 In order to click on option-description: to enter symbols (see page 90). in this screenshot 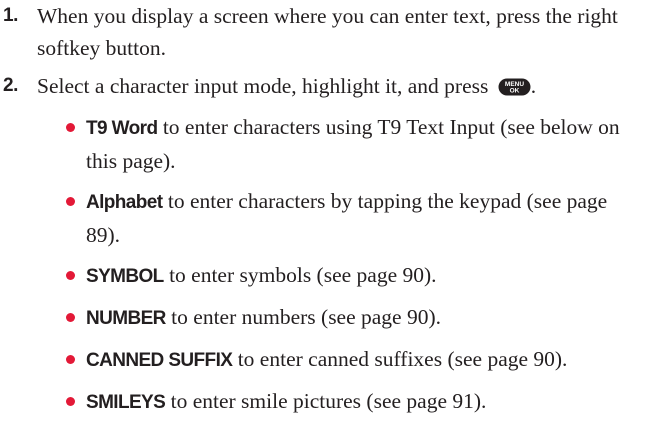, I will do `click(300, 275)`.